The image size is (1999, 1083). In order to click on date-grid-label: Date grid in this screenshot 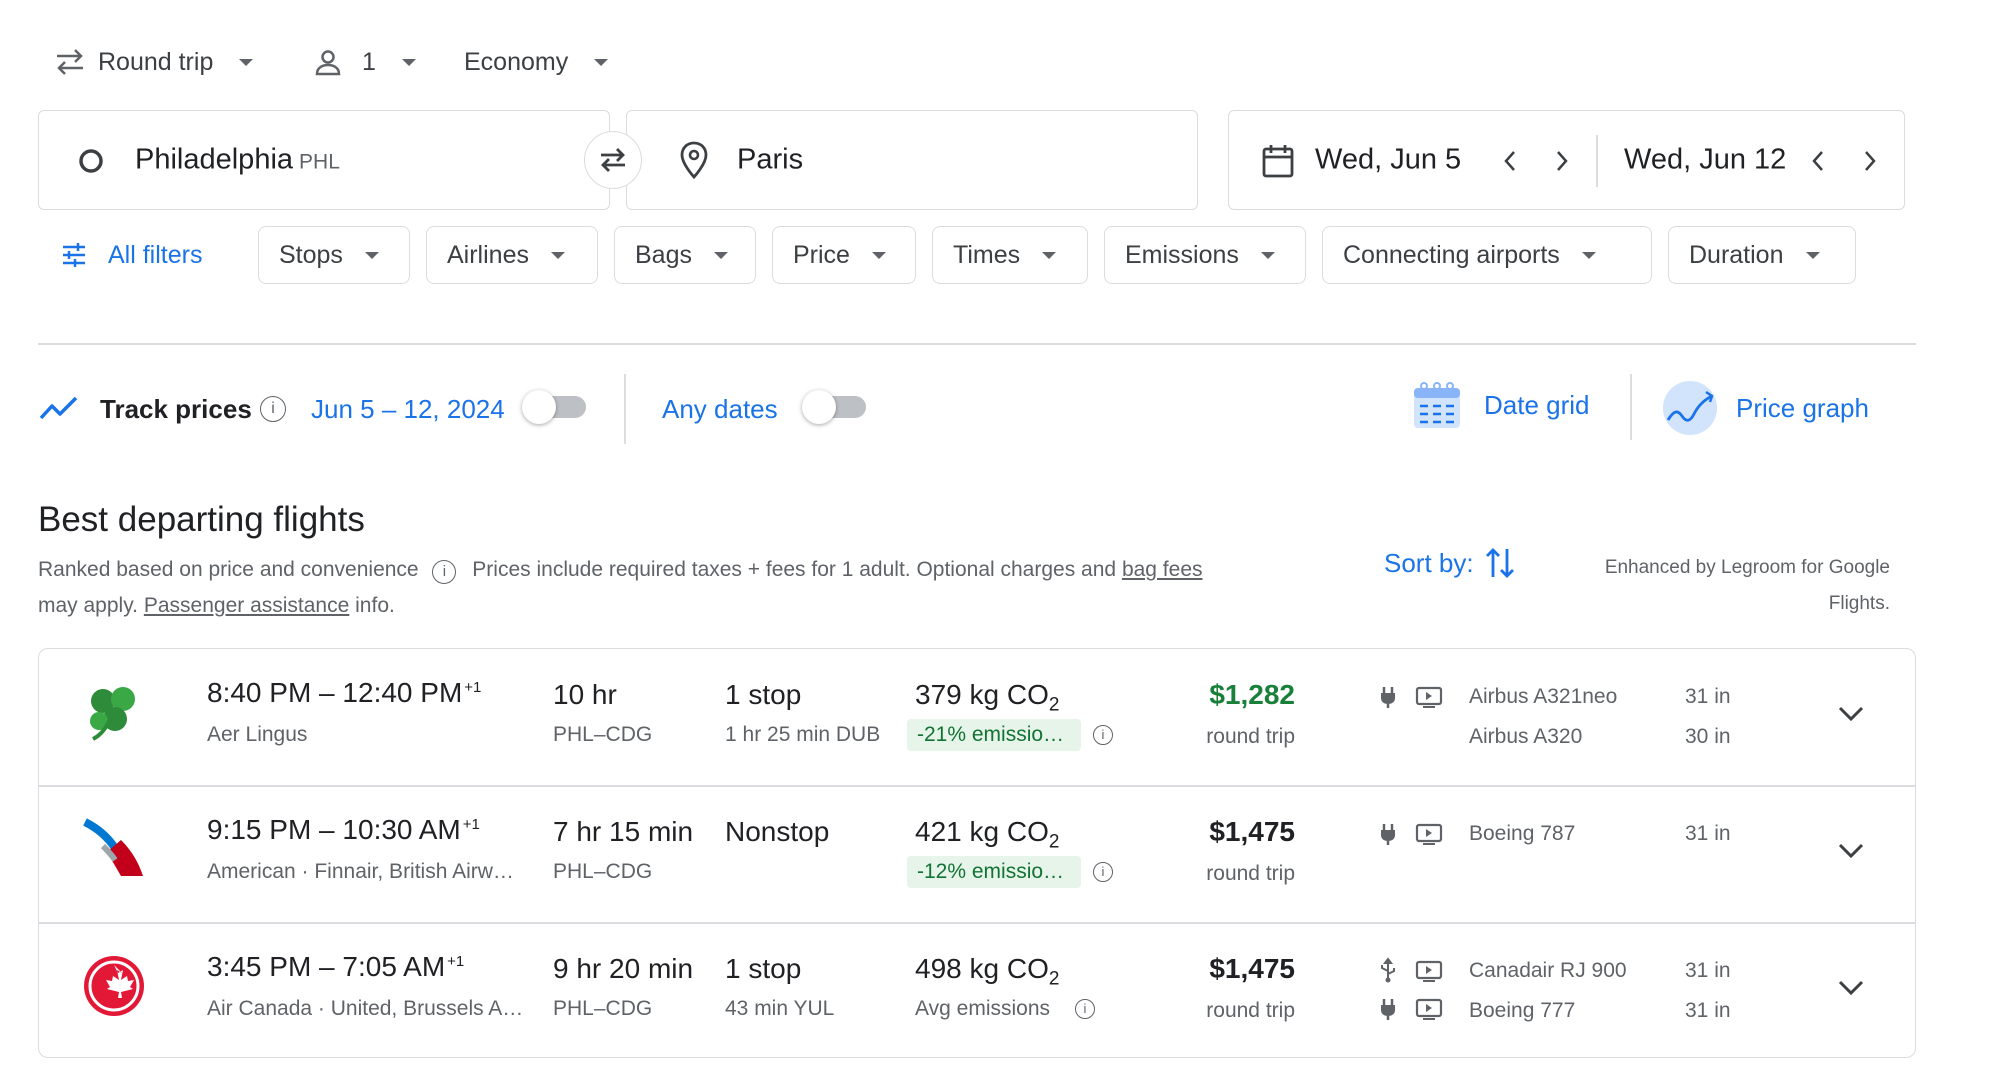, I will do `click(1537, 404)`.